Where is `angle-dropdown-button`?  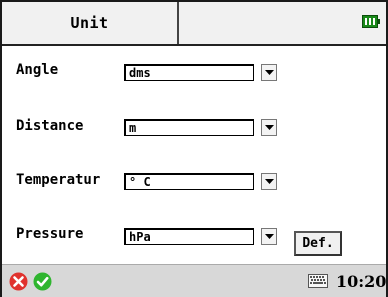 angle-dropdown-button is located at coordinates (269, 72).